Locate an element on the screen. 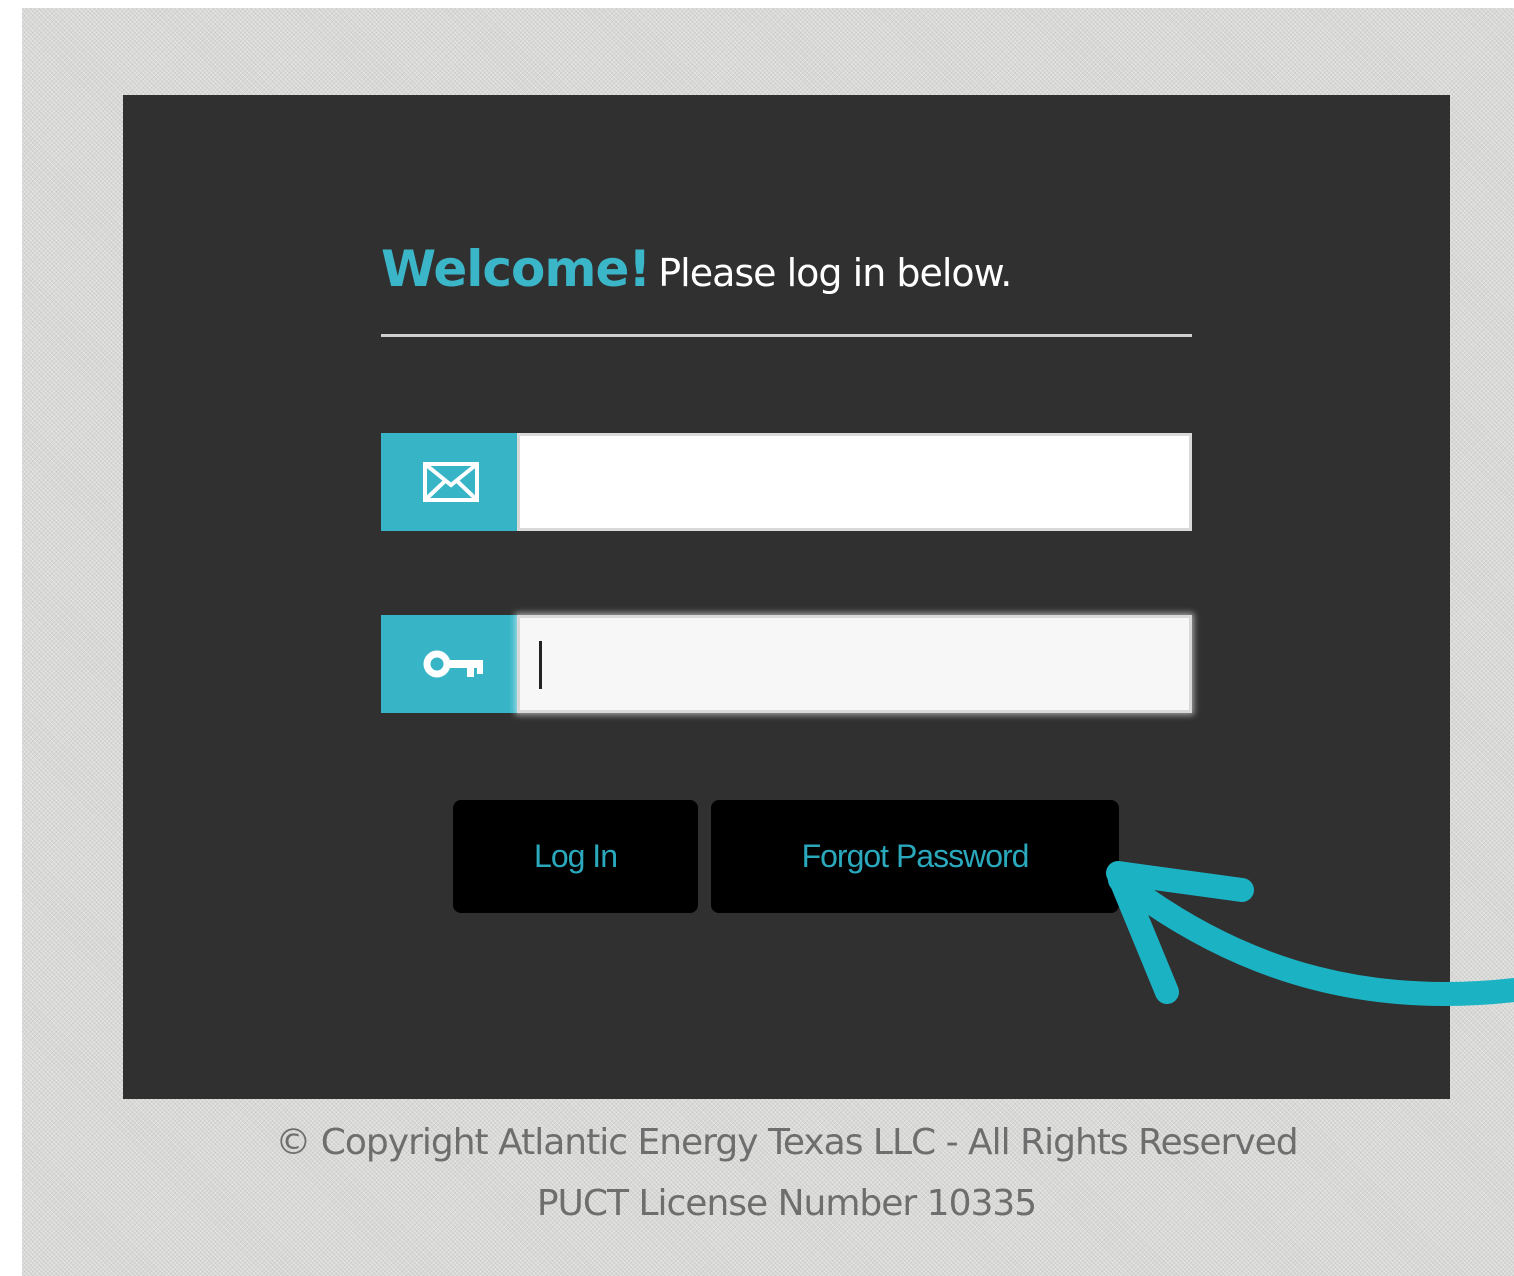 The height and width of the screenshot is (1276, 1514). envelope-icon is located at coordinates (451, 482).